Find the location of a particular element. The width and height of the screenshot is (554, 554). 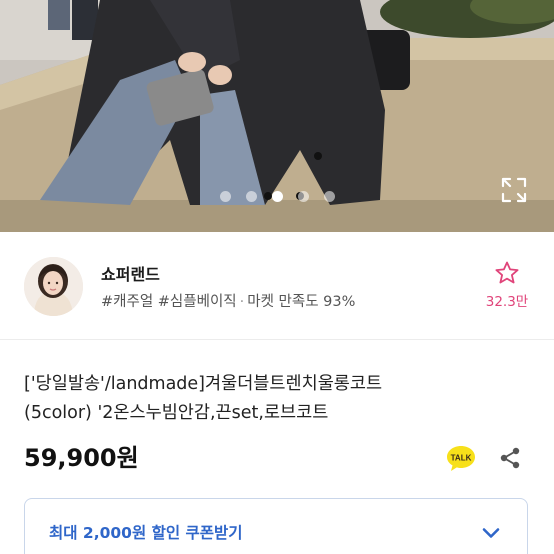

expand-icon is located at coordinates (514, 190).